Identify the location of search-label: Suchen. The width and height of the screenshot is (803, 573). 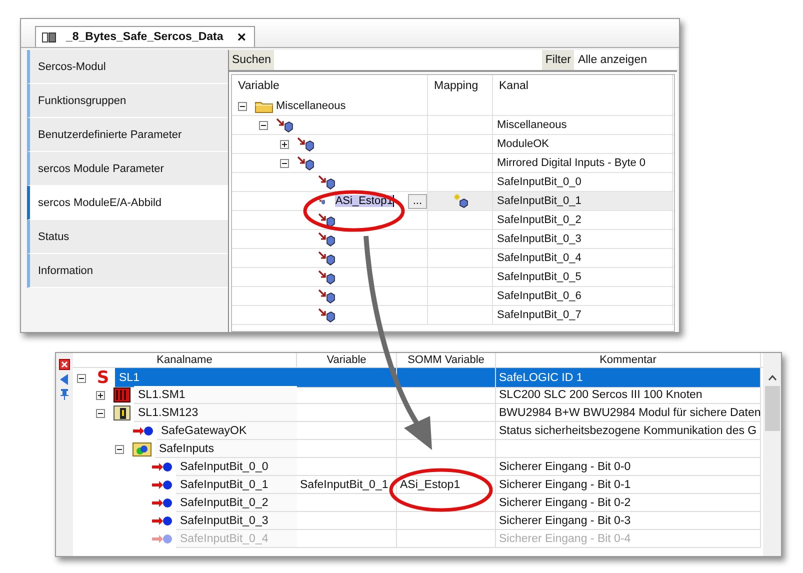
(251, 60).